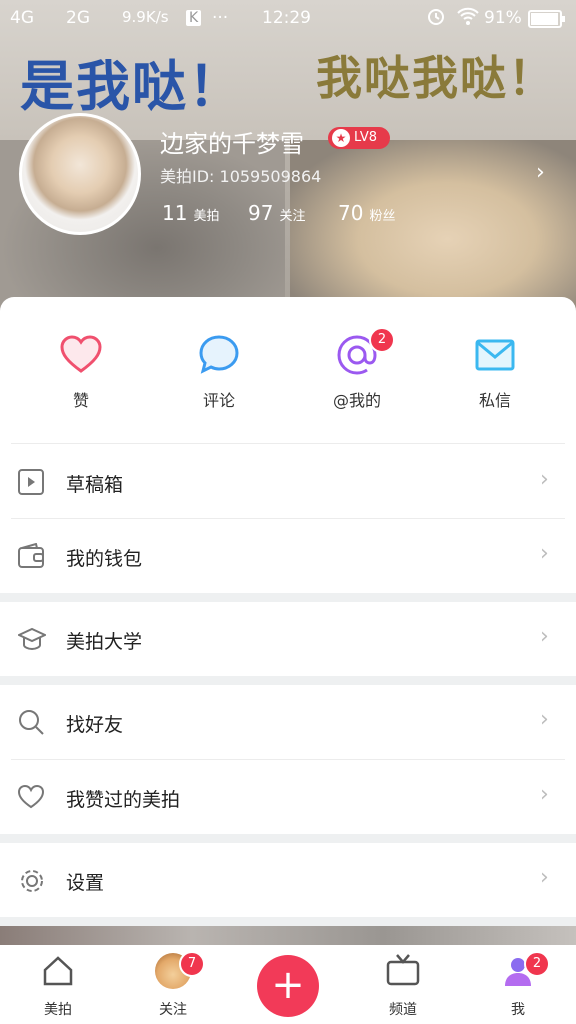 Image resolution: width=576 pixels, height=1024 pixels. I want to click on menu-row-liked: 我赞过的美拍 ›, so click(288, 797).